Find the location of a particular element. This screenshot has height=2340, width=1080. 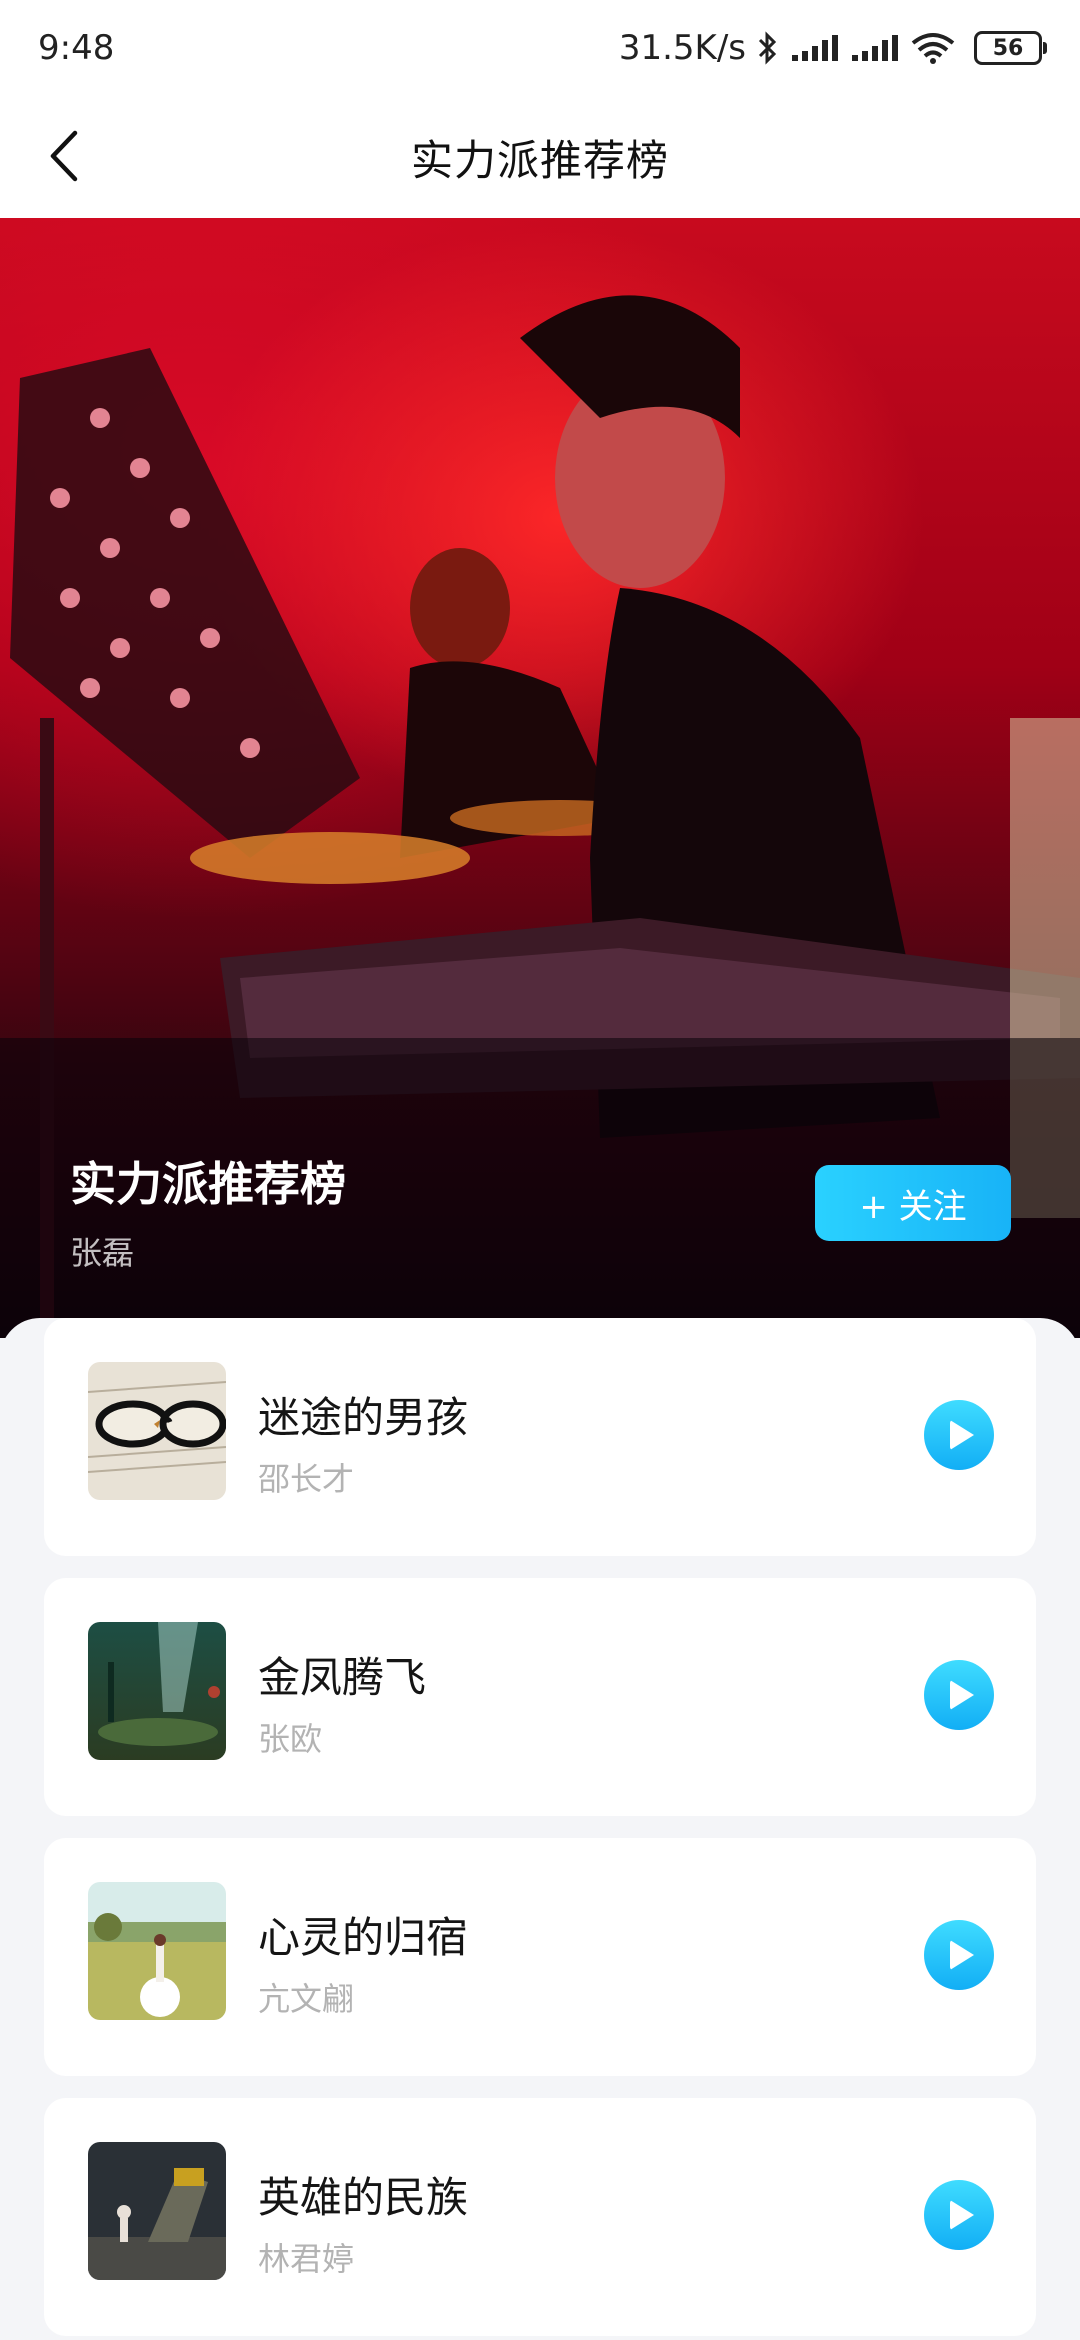

status-icons: 31.5K/s 56 is located at coordinates (832, 48).